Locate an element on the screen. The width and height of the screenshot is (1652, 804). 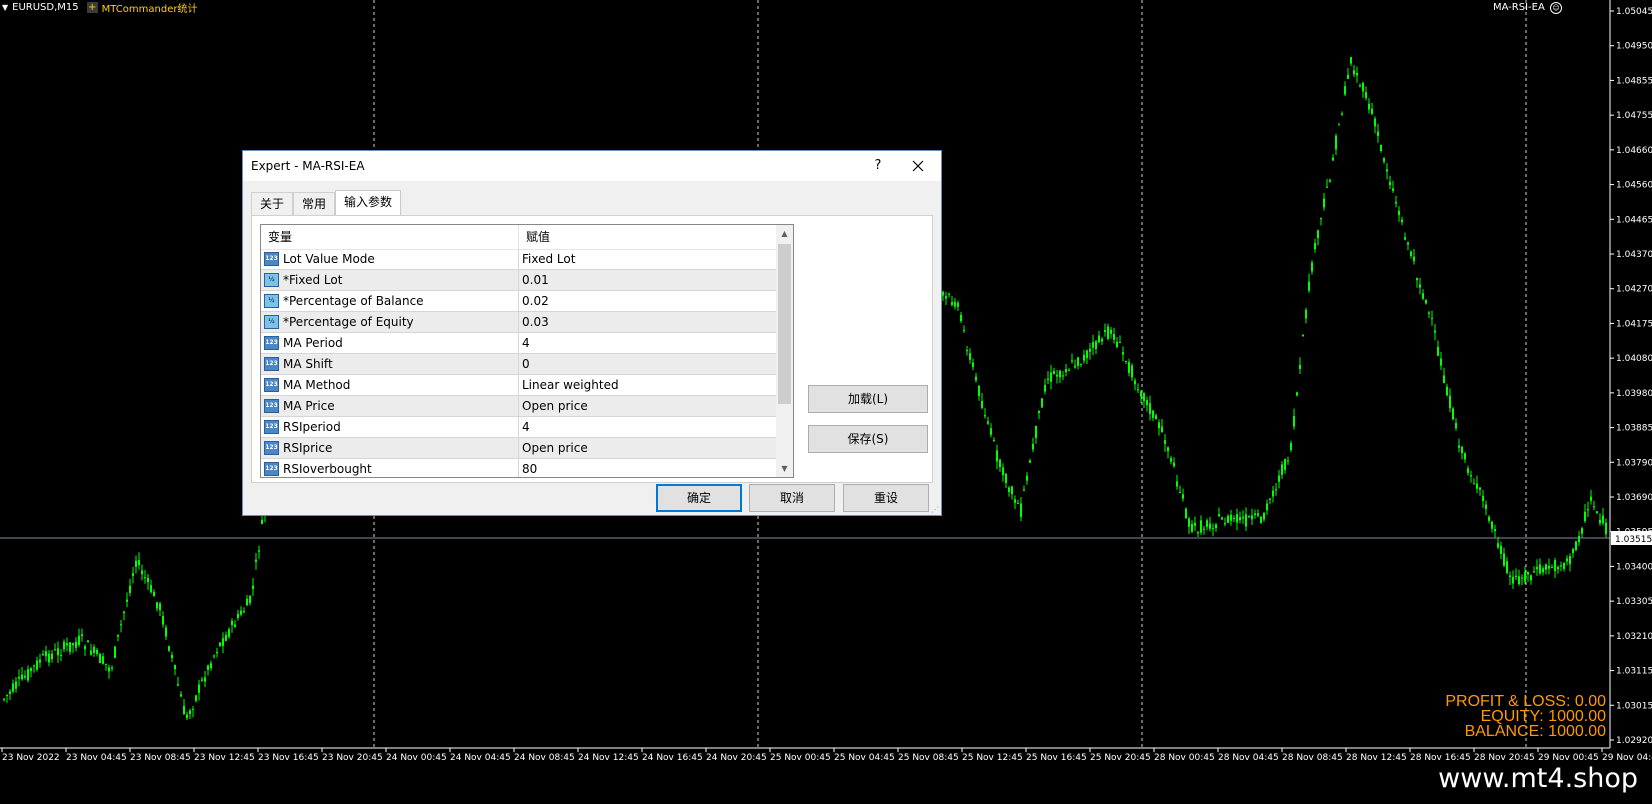
ea-label: MA-RSI-EA ☺ is located at coordinates (1527, 8).